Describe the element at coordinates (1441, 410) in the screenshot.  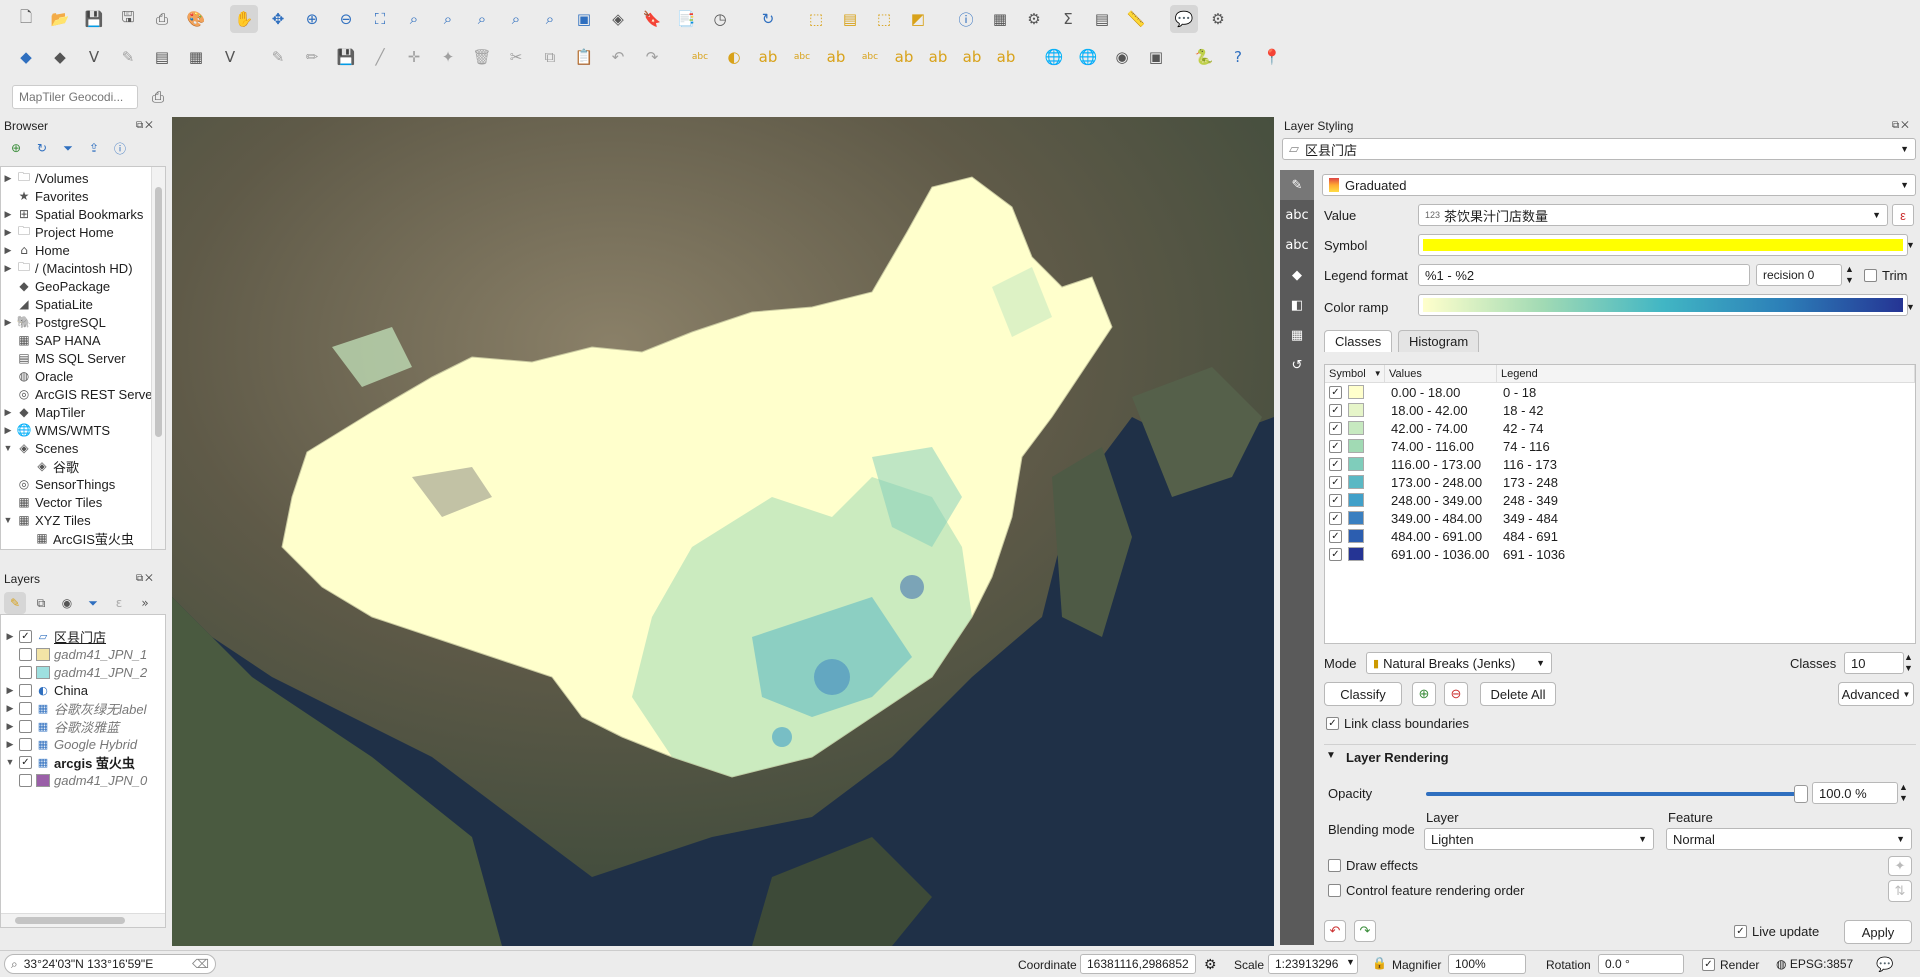
I see `class-values: 18.00 - 42.00` at that location.